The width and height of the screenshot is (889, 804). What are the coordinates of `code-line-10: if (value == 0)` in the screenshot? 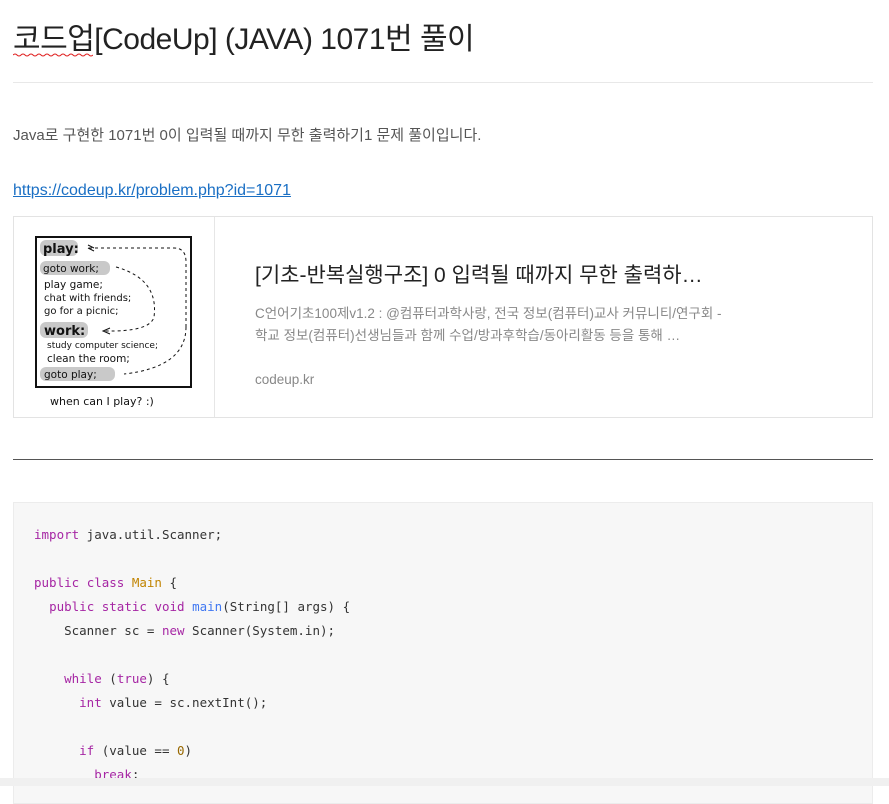 It's located at (136, 750).